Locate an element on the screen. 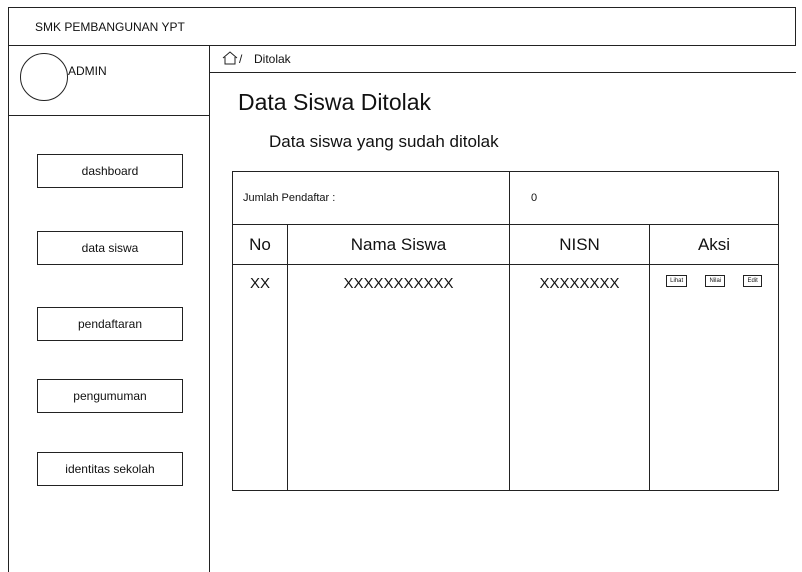 The width and height of the screenshot is (802, 572). summary-label: Jumlah Pendaftar : is located at coordinates (371, 198).